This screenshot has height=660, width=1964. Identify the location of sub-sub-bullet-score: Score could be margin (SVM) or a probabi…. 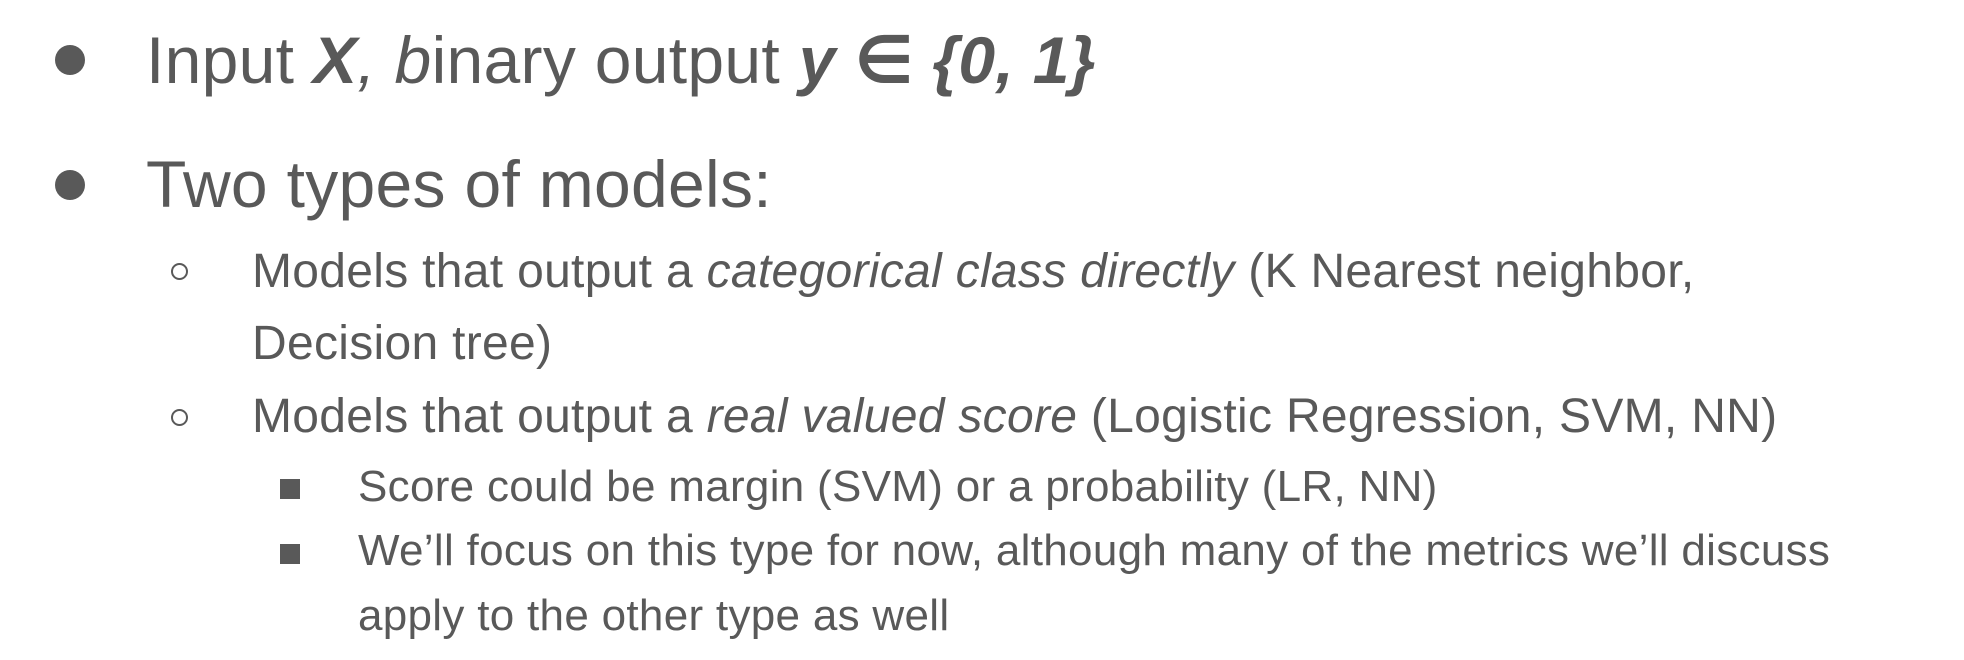
(898, 486).